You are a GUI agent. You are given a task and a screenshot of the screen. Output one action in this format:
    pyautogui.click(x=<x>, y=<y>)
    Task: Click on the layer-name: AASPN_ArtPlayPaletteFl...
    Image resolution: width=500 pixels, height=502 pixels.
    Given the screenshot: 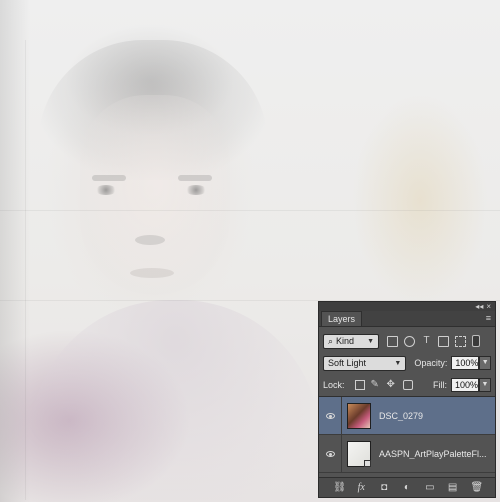 What is the action you would take?
    pyautogui.click(x=433, y=453)
    